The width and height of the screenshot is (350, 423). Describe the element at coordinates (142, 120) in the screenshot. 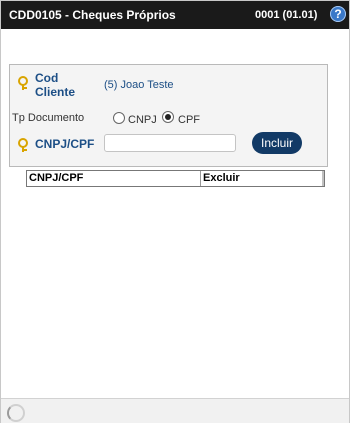

I see `cnpj-radio-label: CNPJ` at that location.